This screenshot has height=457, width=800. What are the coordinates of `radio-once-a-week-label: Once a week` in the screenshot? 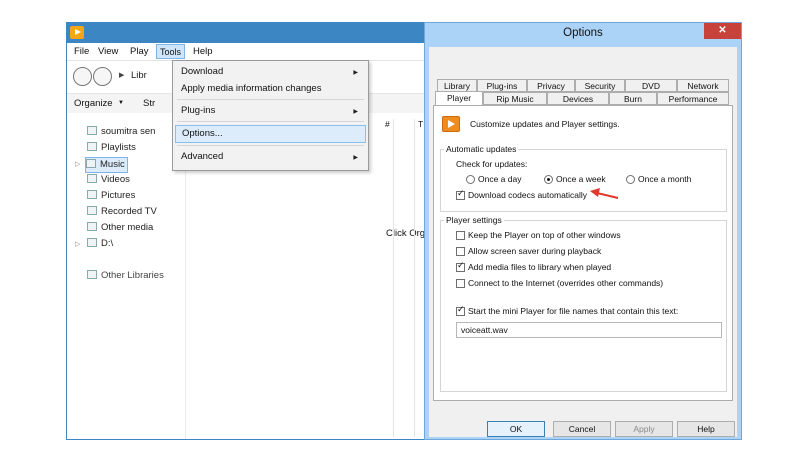 It's located at (581, 179).